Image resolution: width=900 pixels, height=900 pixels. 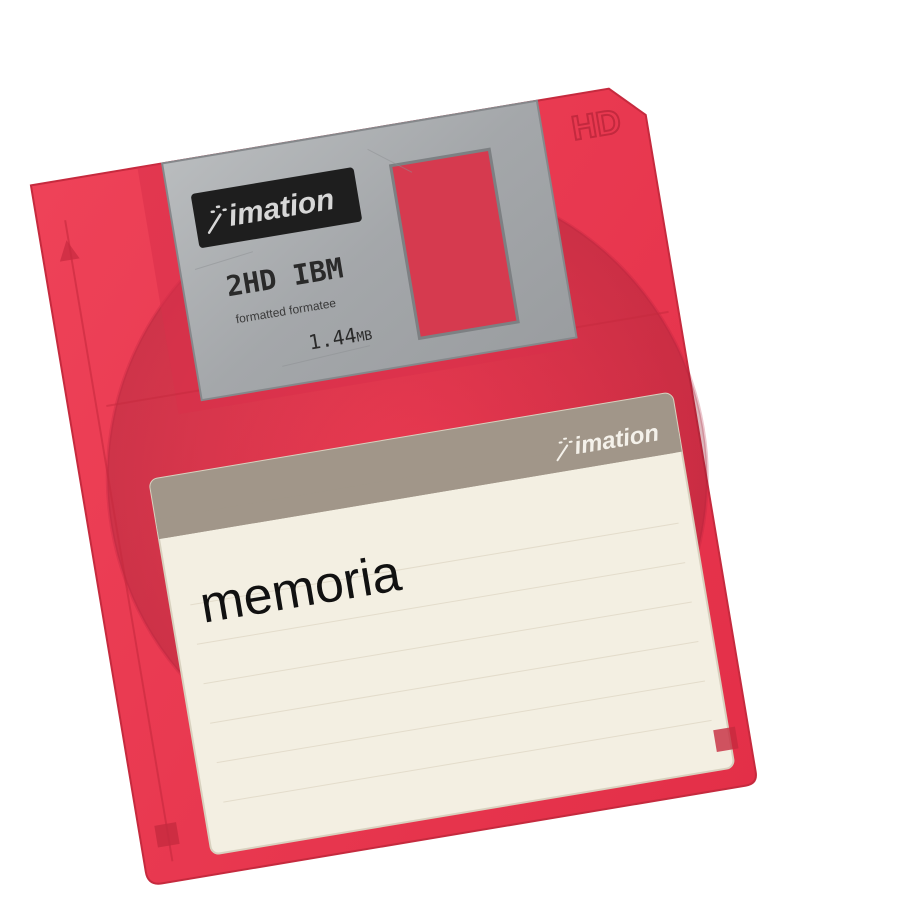 I want to click on write-protect-tab, so click(x=726, y=739).